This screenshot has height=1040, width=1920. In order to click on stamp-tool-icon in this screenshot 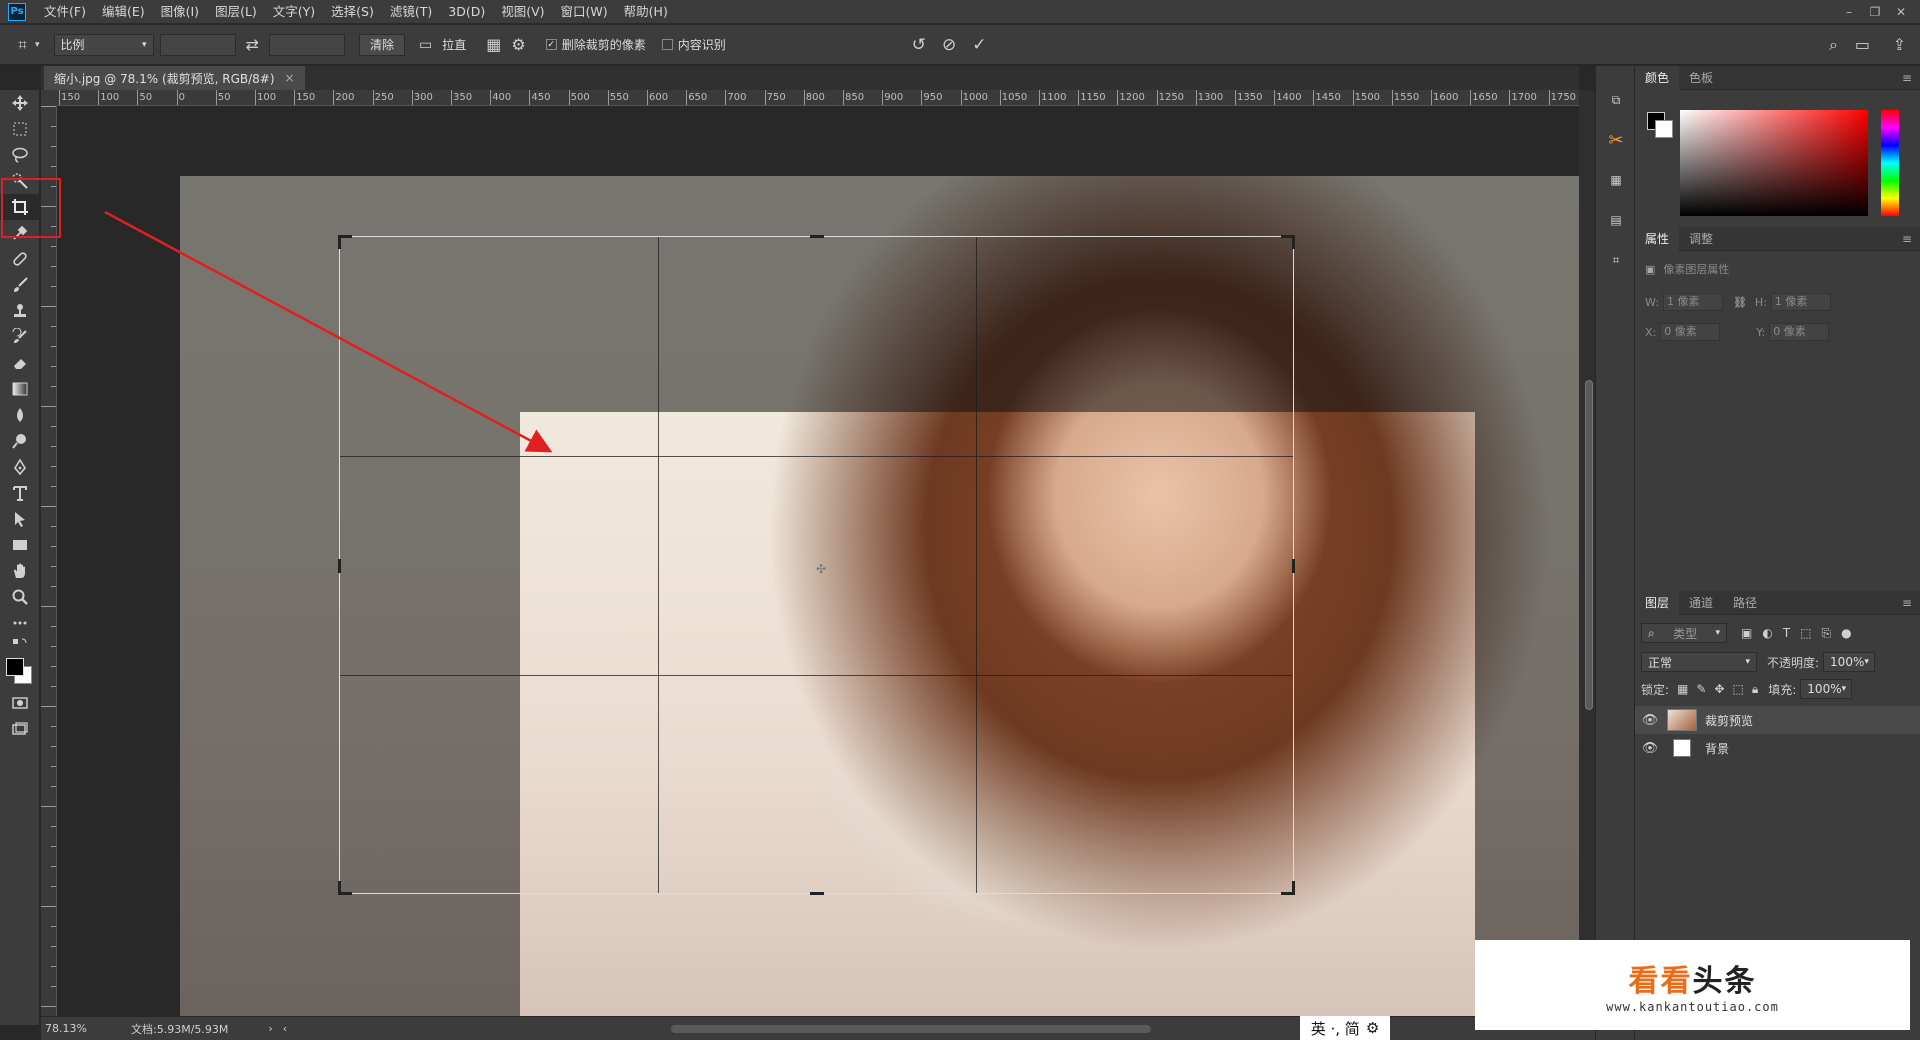, I will do `click(20, 311)`.